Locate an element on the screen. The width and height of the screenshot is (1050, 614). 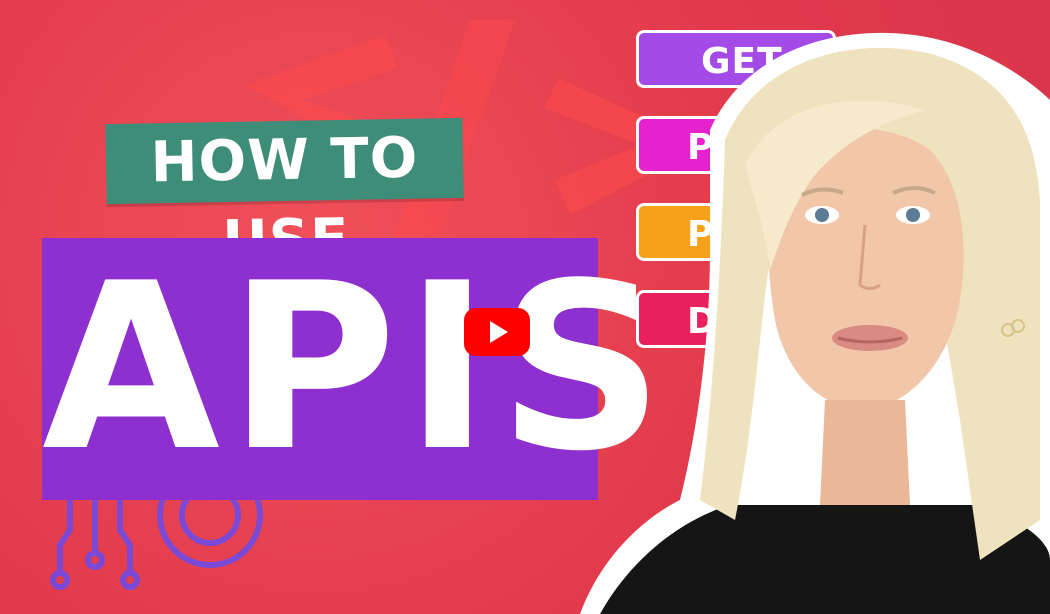
play-triangle-icon is located at coordinates (499, 332).